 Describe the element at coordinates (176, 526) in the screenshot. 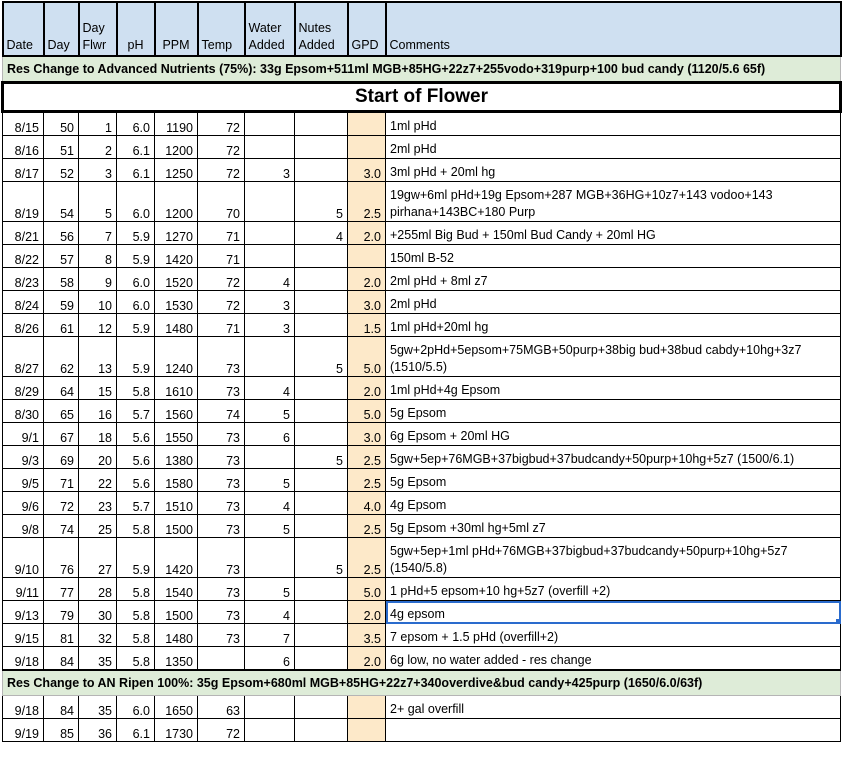

I see `cell-ppm: 1500` at that location.